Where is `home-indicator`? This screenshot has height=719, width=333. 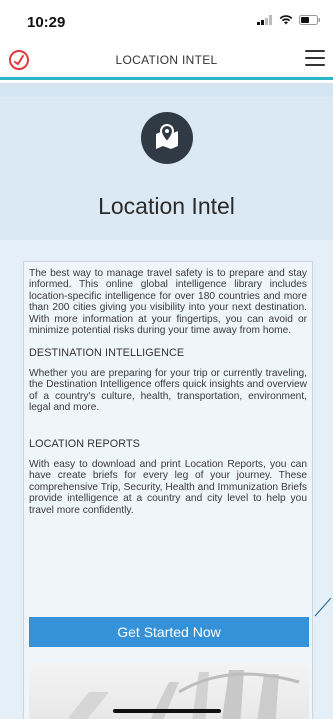 home-indicator is located at coordinates (167, 711).